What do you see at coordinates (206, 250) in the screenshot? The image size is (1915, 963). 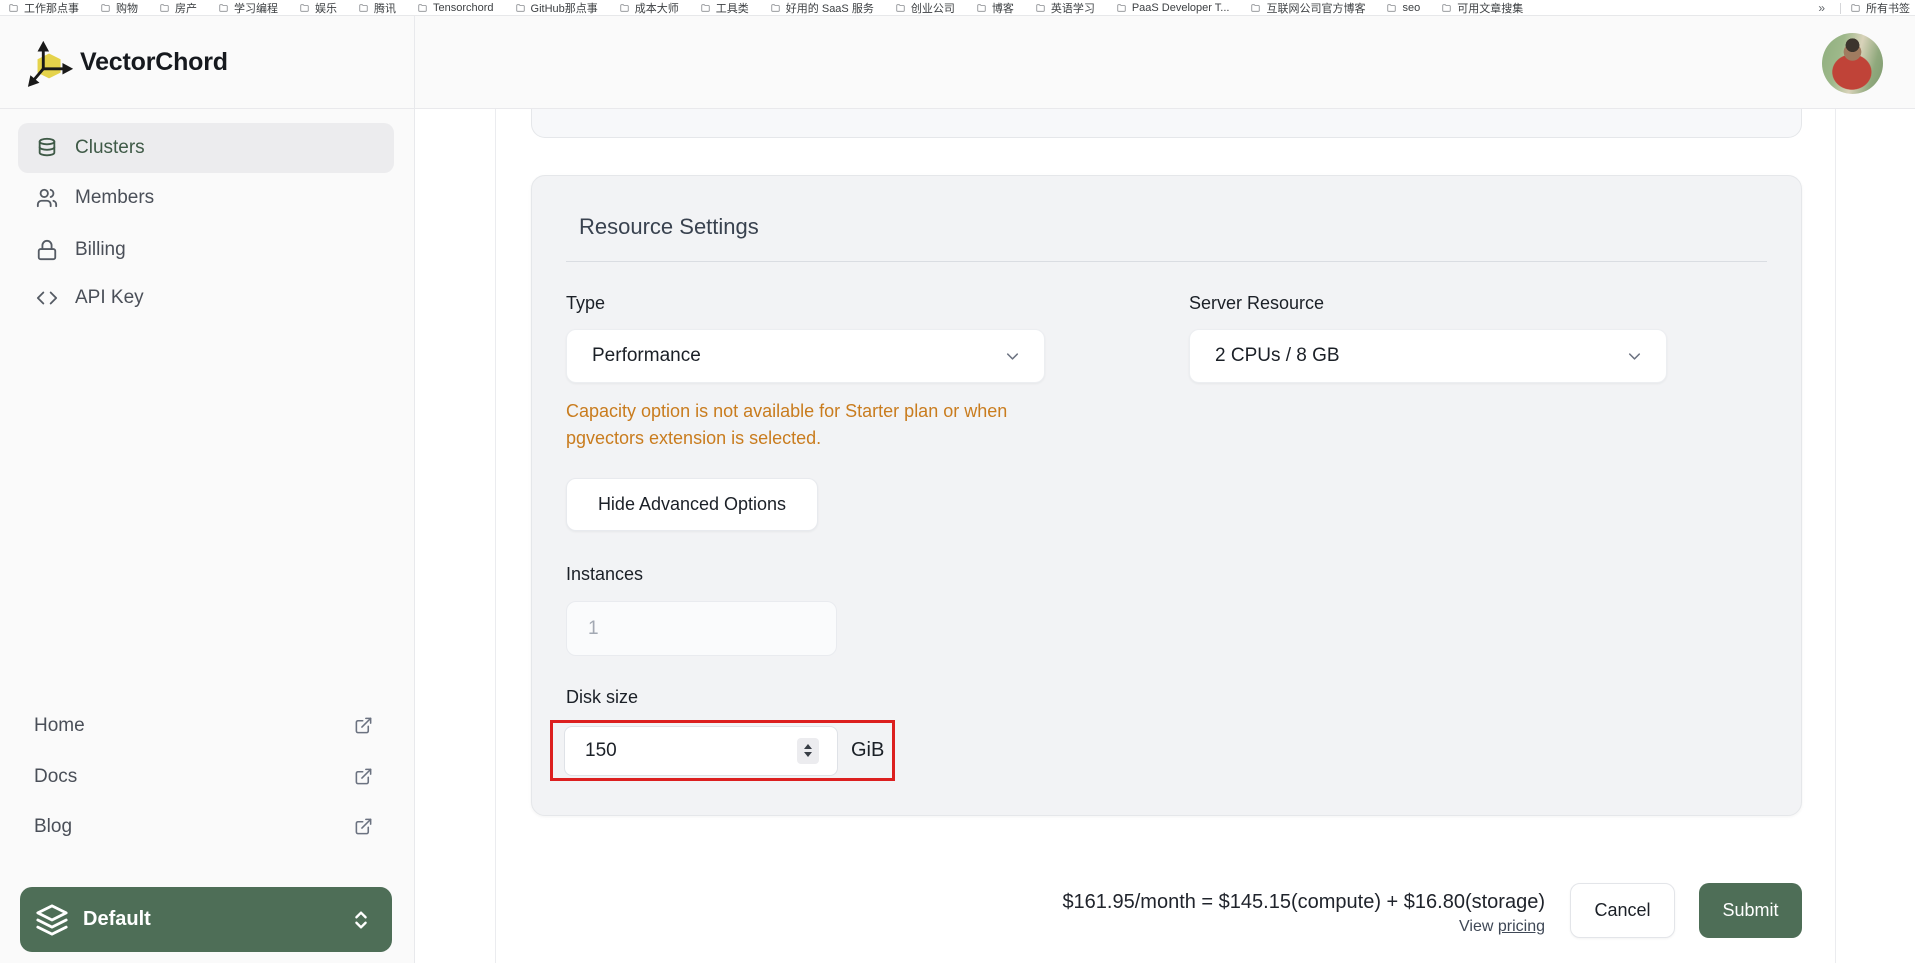 I see `sidebar-item-billing: Billing` at bounding box center [206, 250].